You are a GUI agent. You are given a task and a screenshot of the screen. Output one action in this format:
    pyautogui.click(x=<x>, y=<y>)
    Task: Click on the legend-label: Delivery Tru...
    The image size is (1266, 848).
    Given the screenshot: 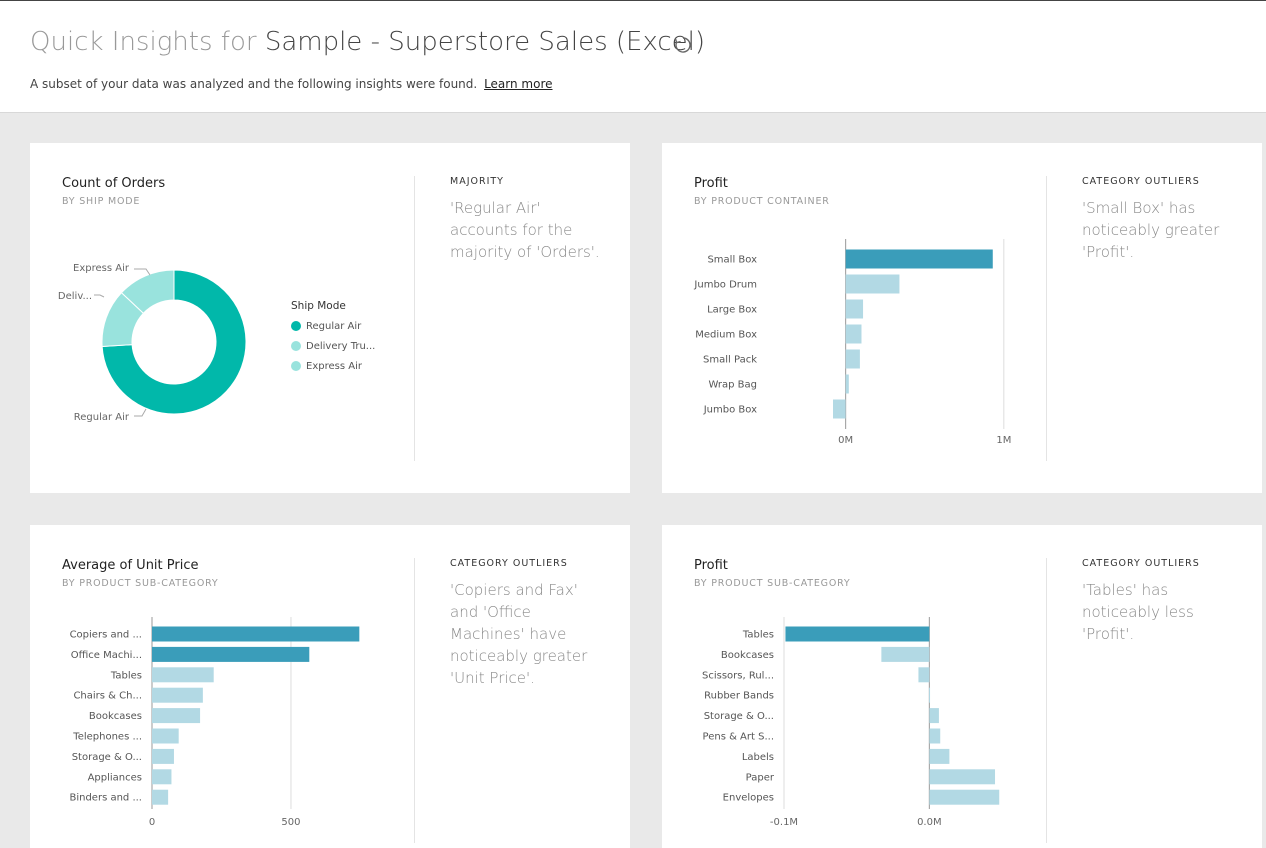 What is the action you would take?
    pyautogui.click(x=340, y=346)
    